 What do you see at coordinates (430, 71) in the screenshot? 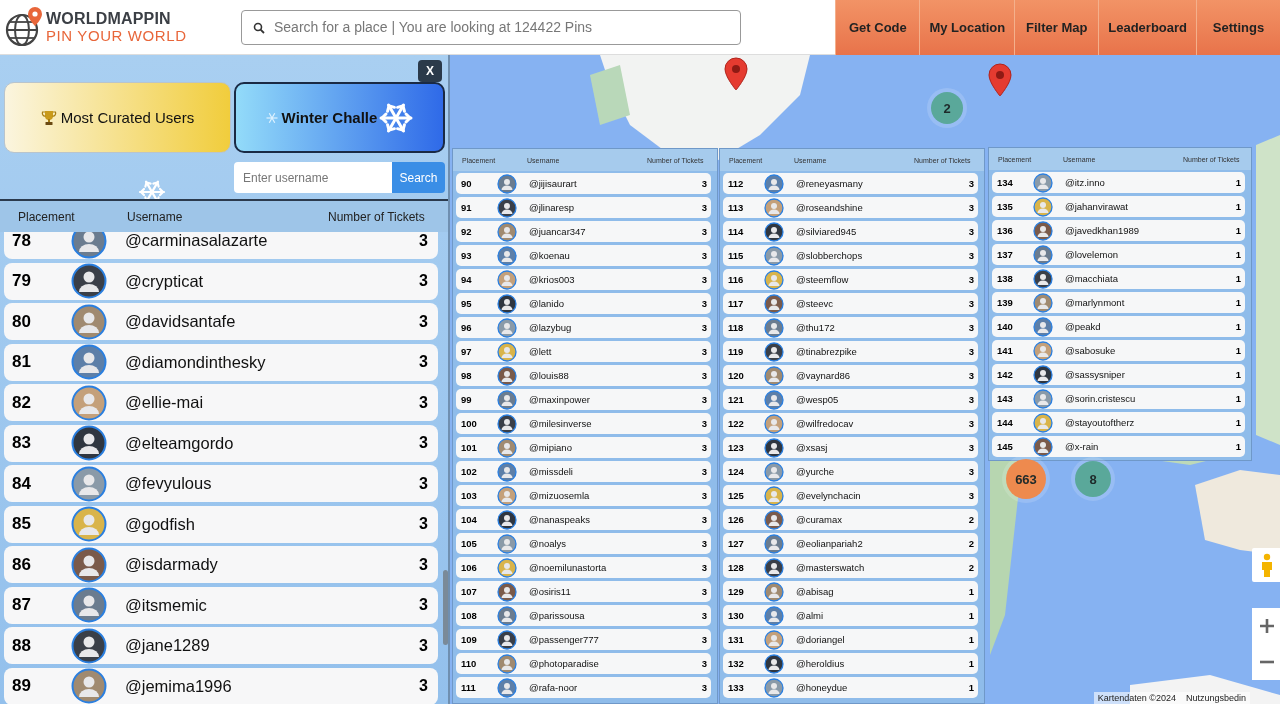
I see `close-button: X` at bounding box center [430, 71].